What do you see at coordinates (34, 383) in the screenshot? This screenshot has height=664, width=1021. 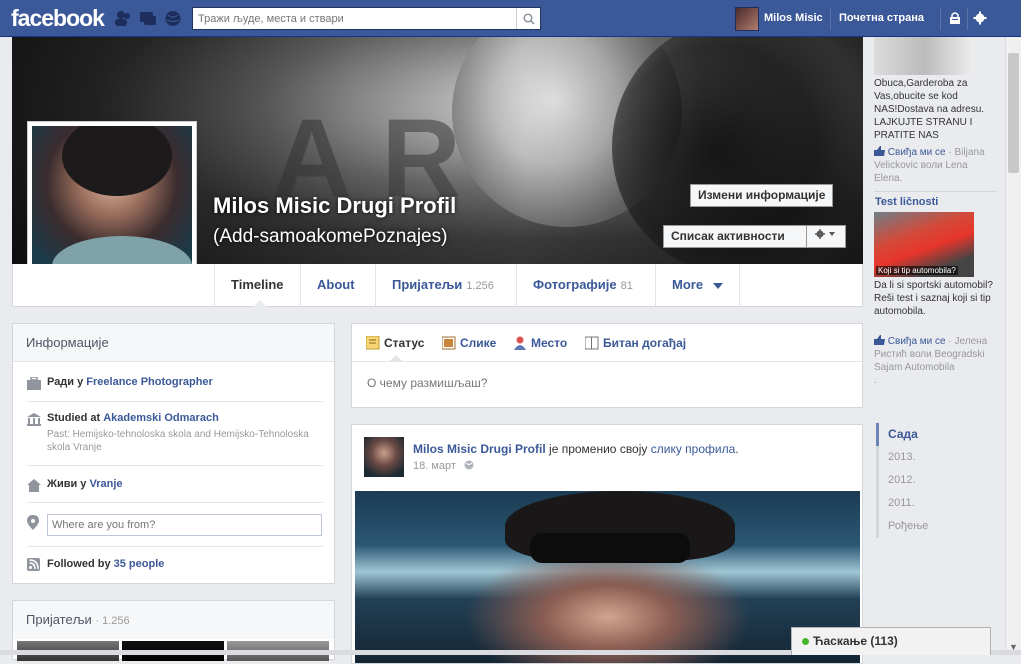 I see `briefcase-icon` at bounding box center [34, 383].